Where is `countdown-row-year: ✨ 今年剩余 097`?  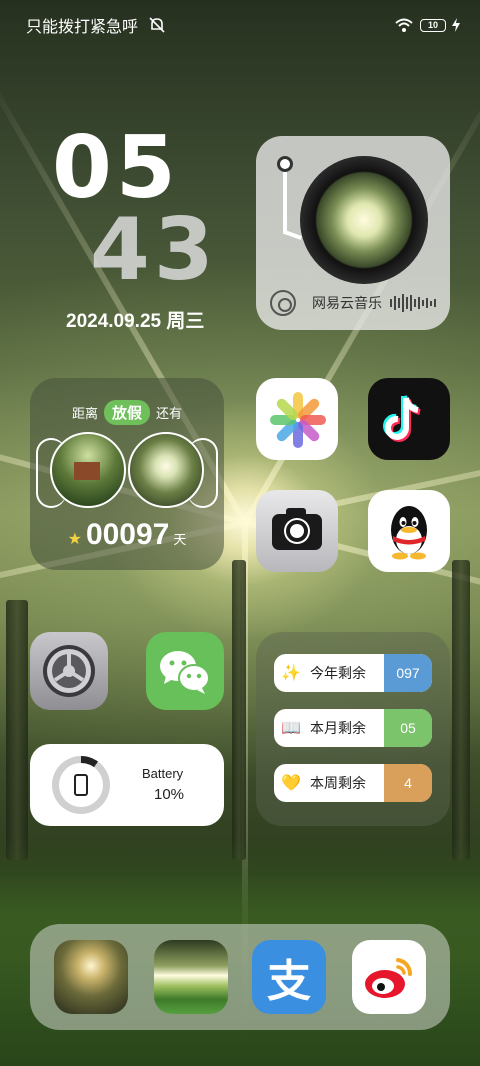
countdown-row-year: ✨ 今年剩余 097 is located at coordinates (353, 673).